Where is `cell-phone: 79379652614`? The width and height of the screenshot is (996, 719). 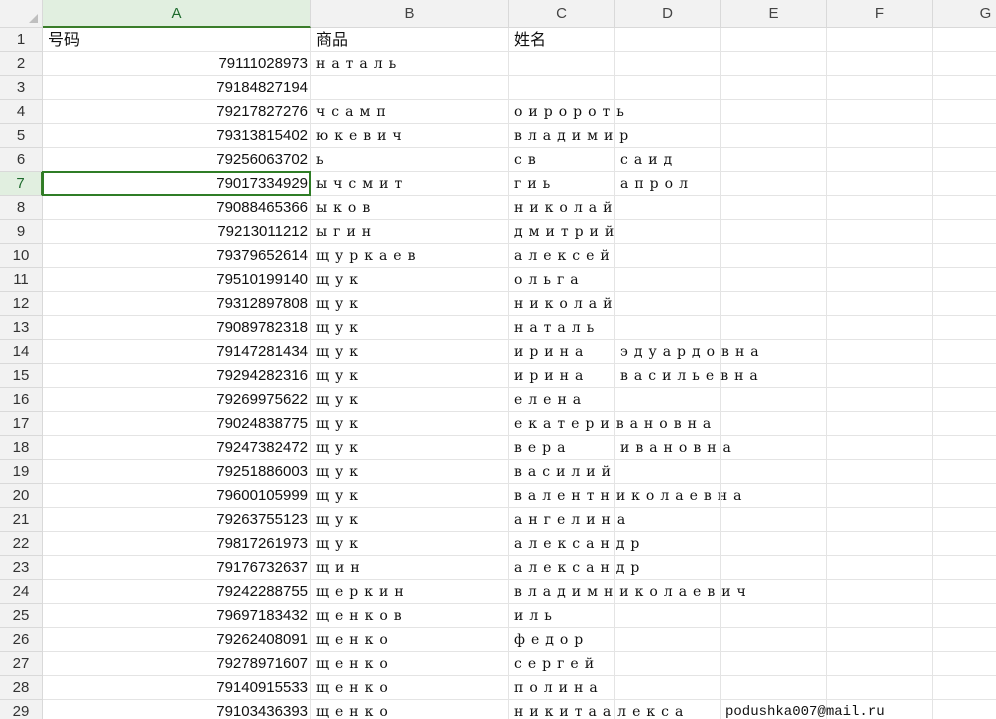 cell-phone: 79379652614 is located at coordinates (177, 256).